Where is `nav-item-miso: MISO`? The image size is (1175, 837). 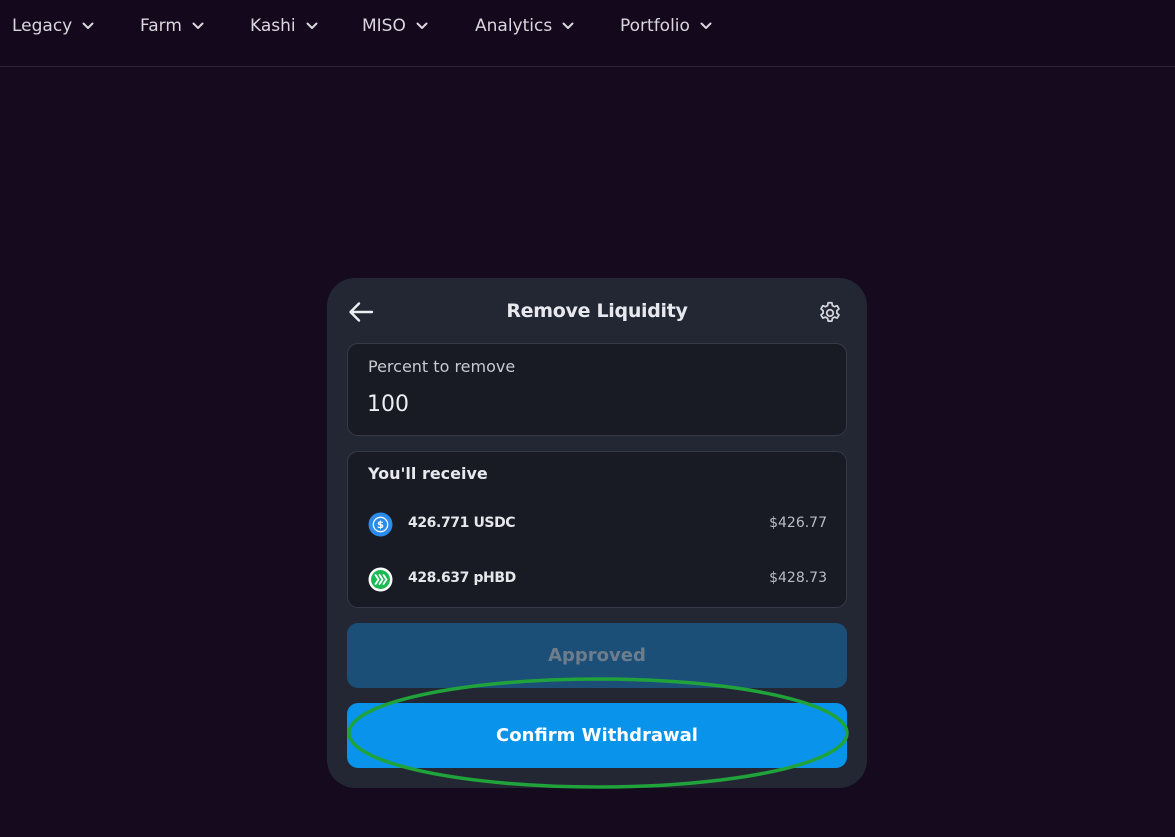 nav-item-miso: MISO is located at coordinates (395, 26).